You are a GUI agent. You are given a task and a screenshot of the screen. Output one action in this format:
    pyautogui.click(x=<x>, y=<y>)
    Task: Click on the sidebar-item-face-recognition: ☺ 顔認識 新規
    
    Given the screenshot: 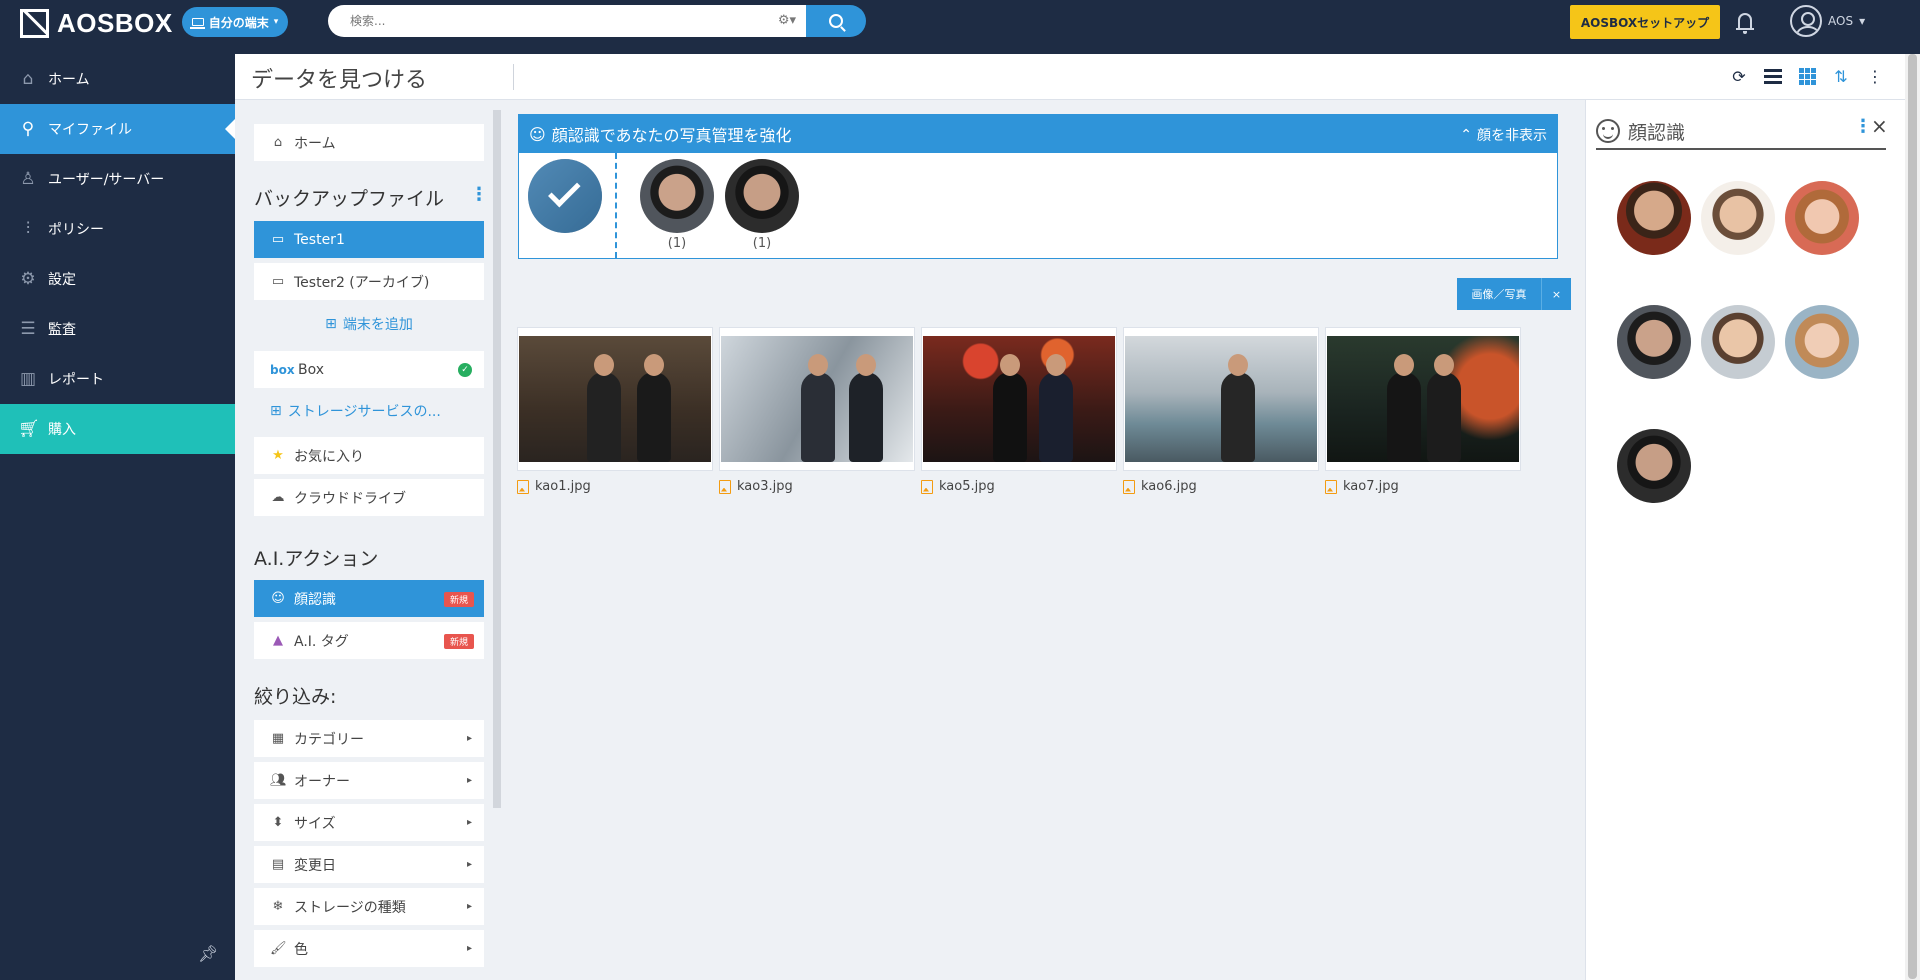 What is the action you would take?
    pyautogui.click(x=369, y=598)
    